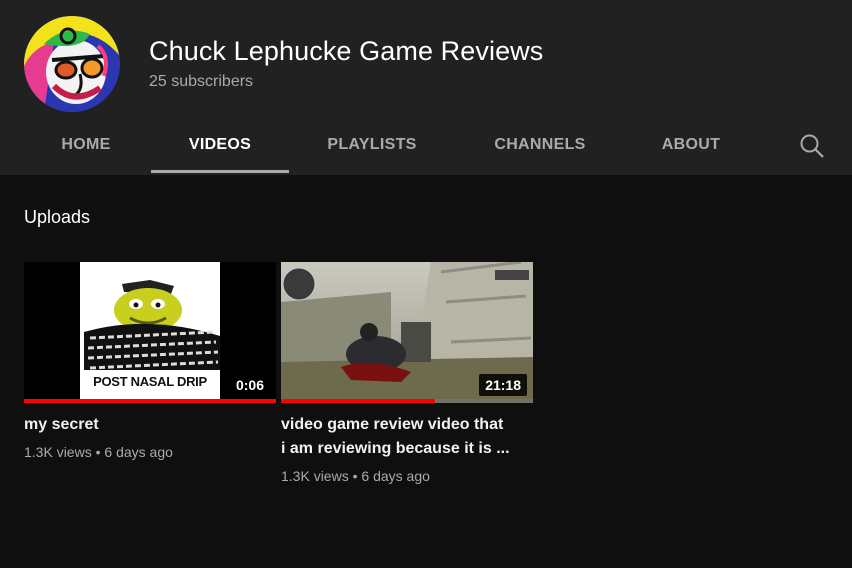  I want to click on video-title: my secret, so click(139, 425).